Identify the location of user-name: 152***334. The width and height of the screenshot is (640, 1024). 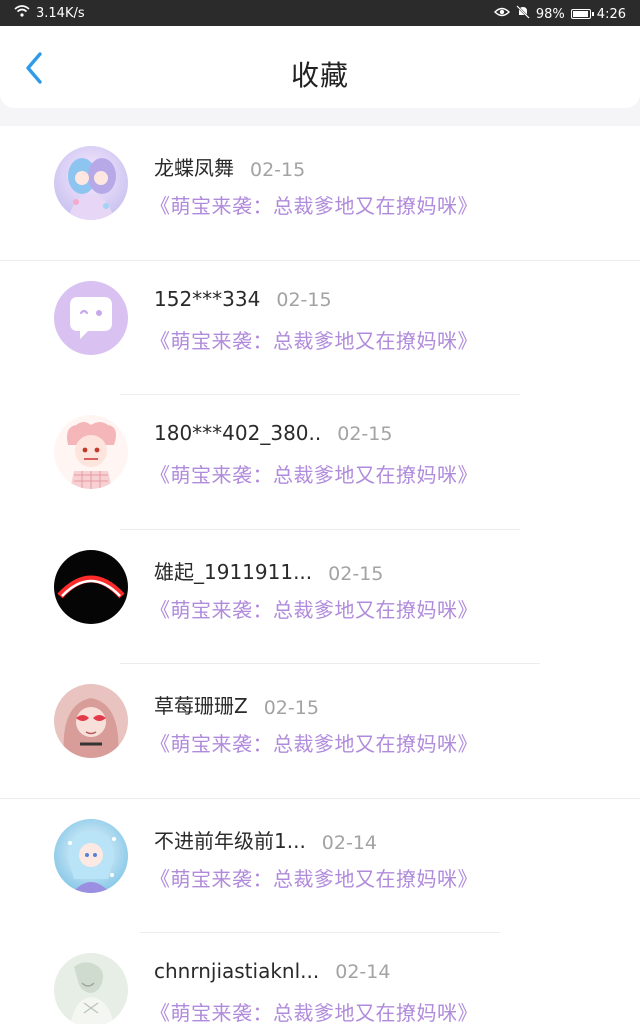
(207, 298).